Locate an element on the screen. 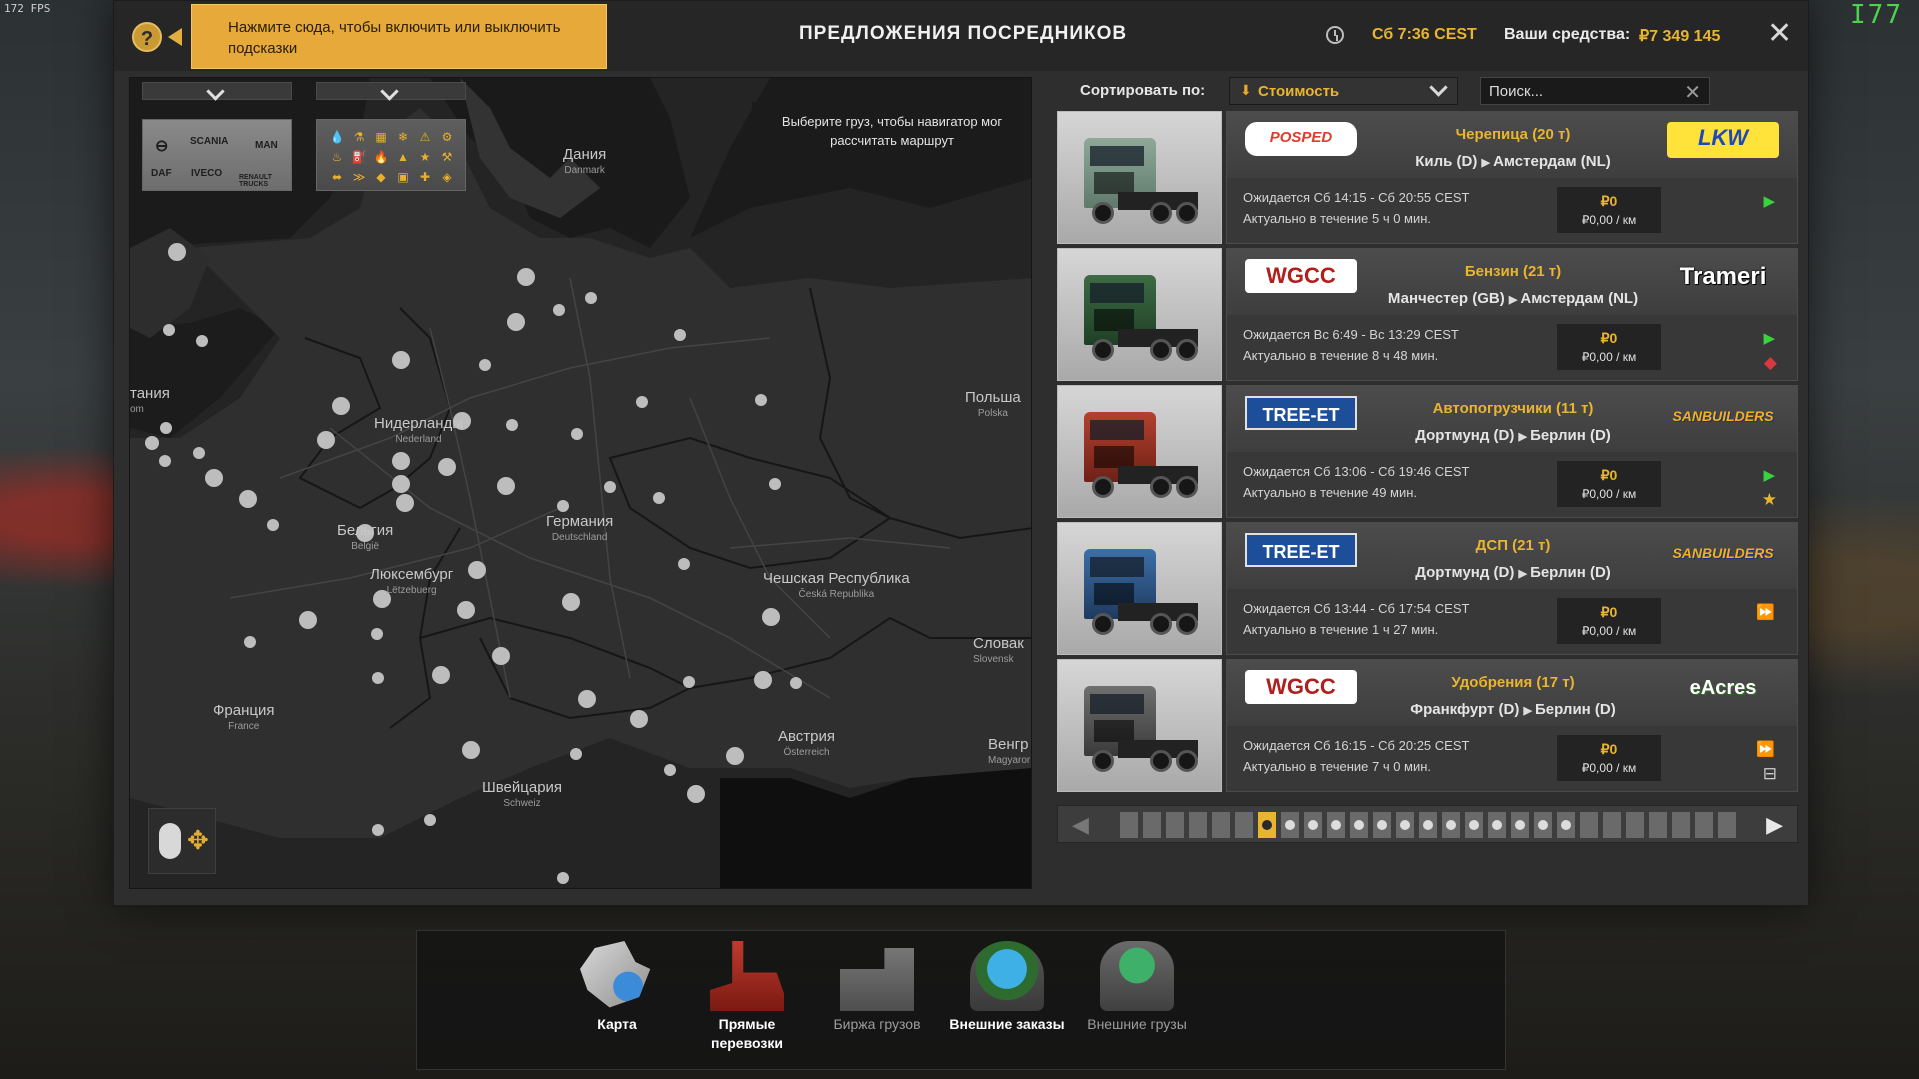 The image size is (1919, 1079). price-per-km: ₽0,00 / км is located at coordinates (1609, 768).